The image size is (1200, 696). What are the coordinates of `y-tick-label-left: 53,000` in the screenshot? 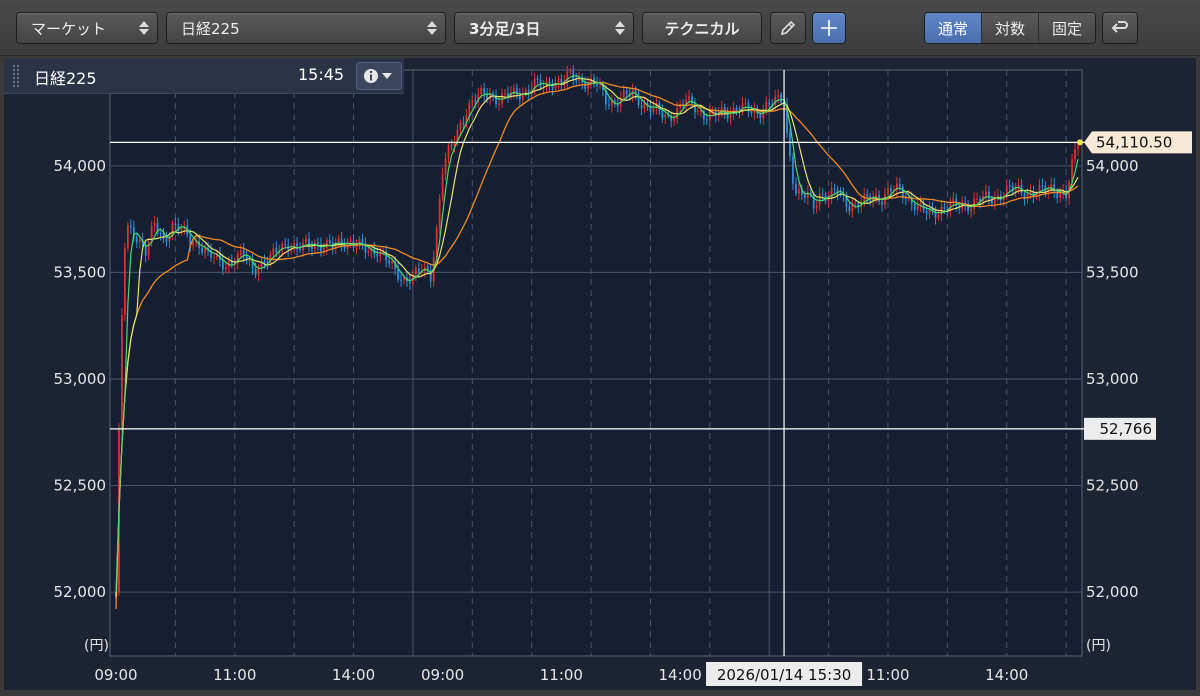 It's located at (80, 379).